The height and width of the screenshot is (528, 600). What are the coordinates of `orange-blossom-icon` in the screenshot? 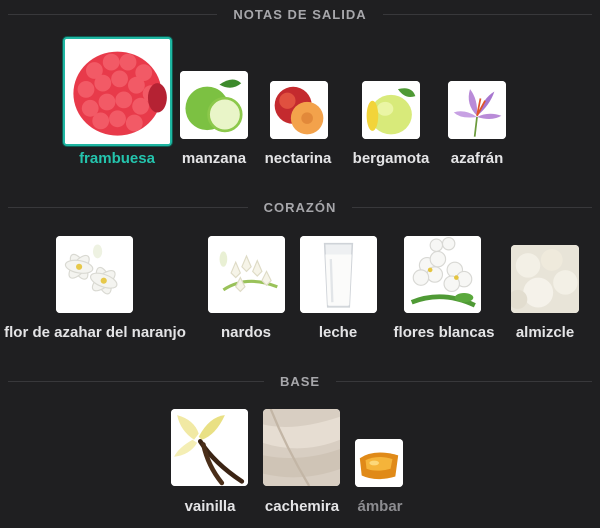 It's located at (94, 274).